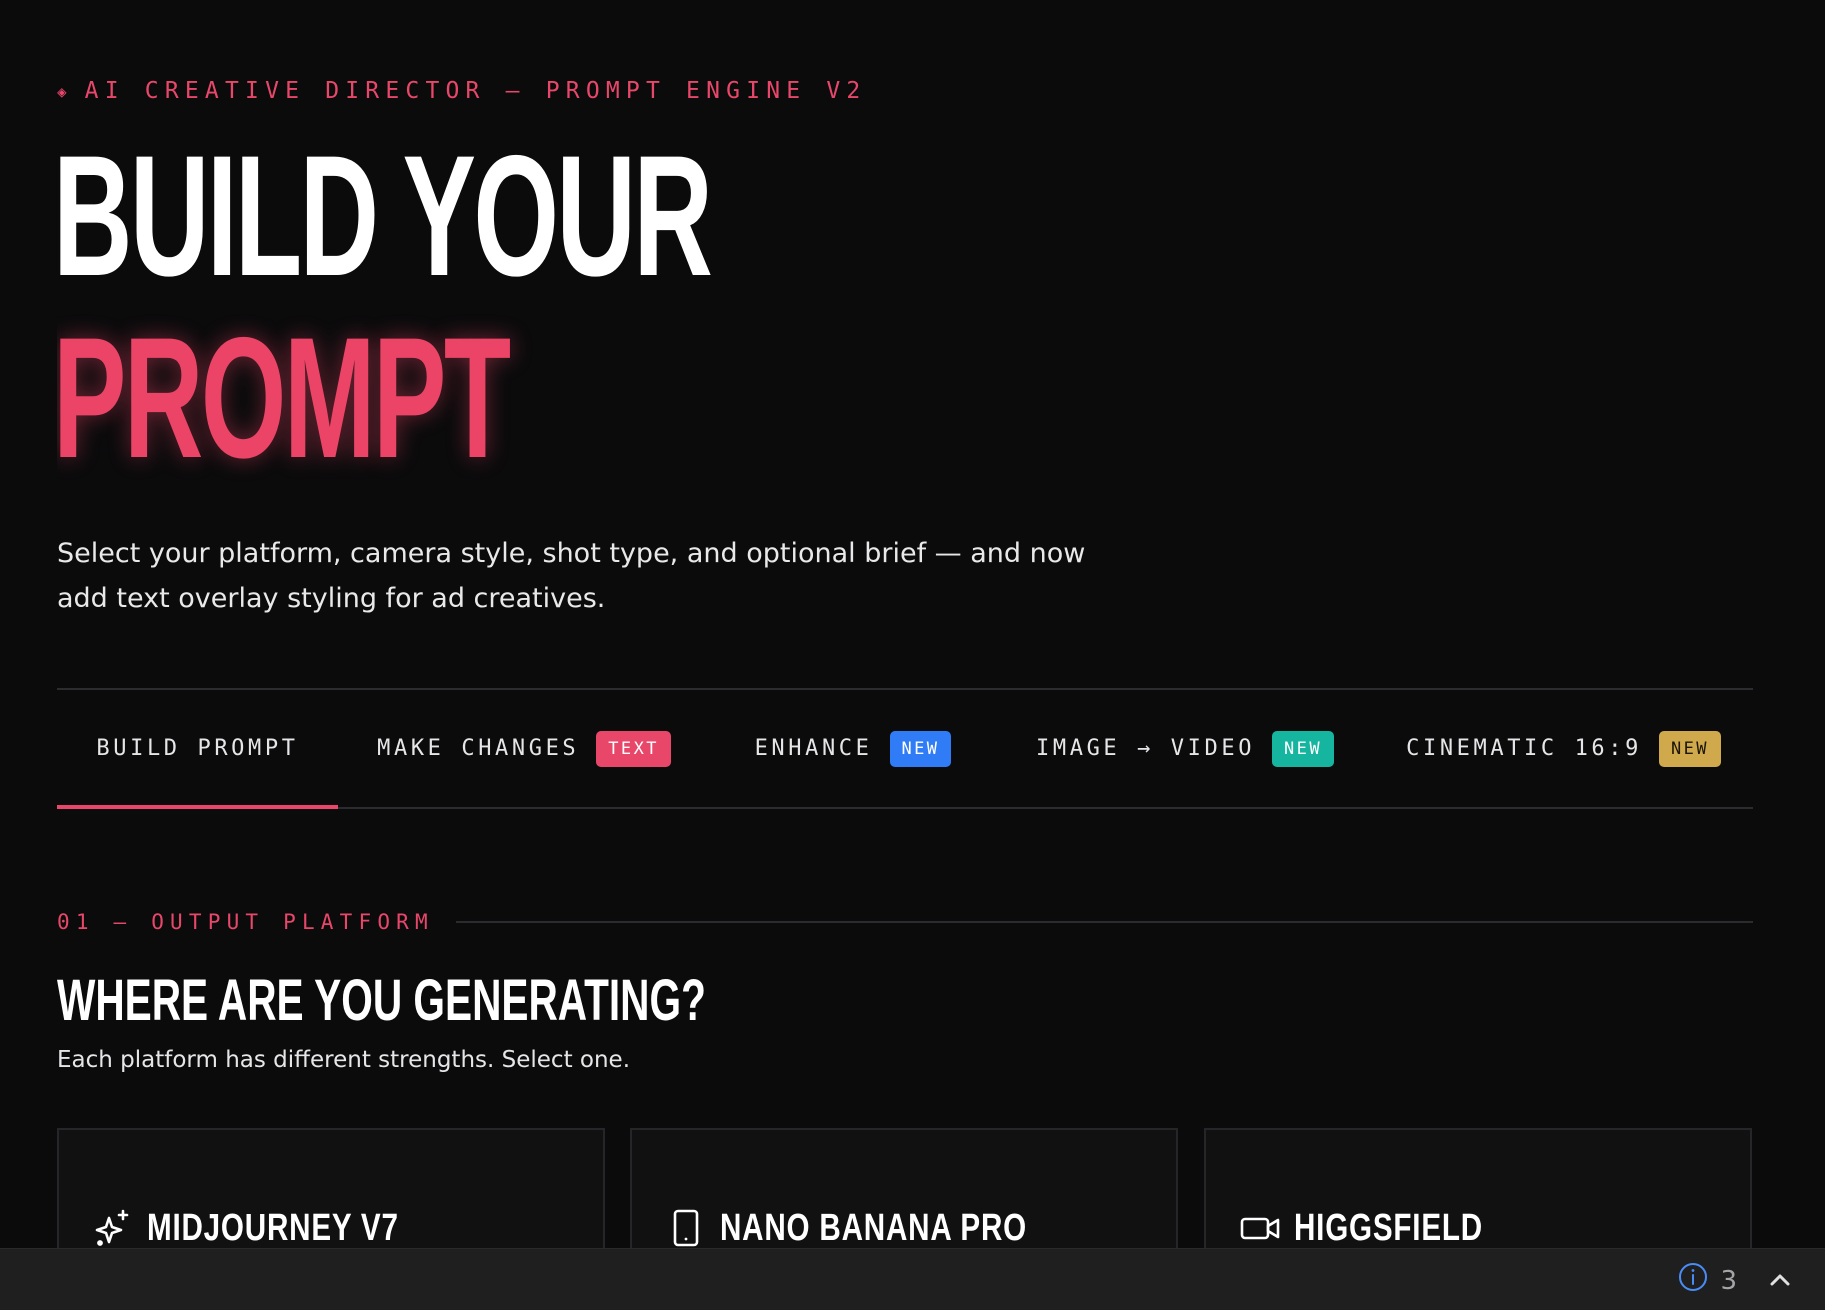 Image resolution: width=1825 pixels, height=1310 pixels. I want to click on section-label-text: 01 — OUTPUT PLATFORM, so click(245, 922).